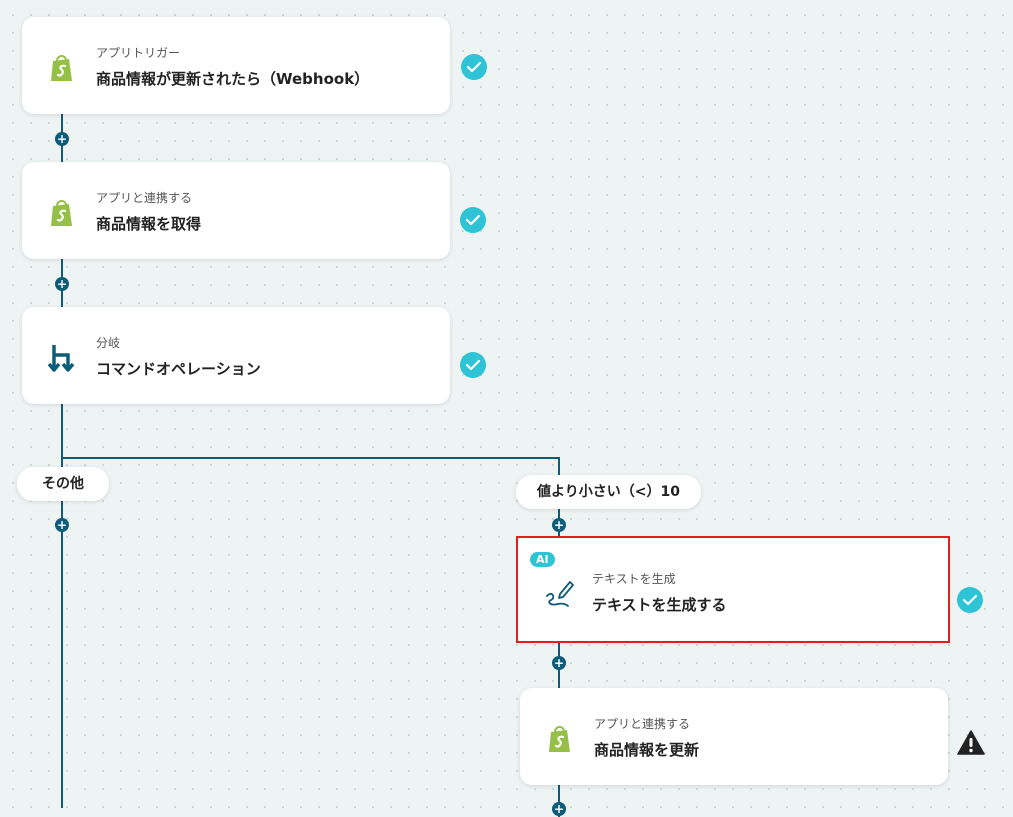 The width and height of the screenshot is (1013, 817). Describe the element at coordinates (236, 355) in the screenshot. I see `flow-step-card-branch: 分岐 コマンドオペレーション` at that location.